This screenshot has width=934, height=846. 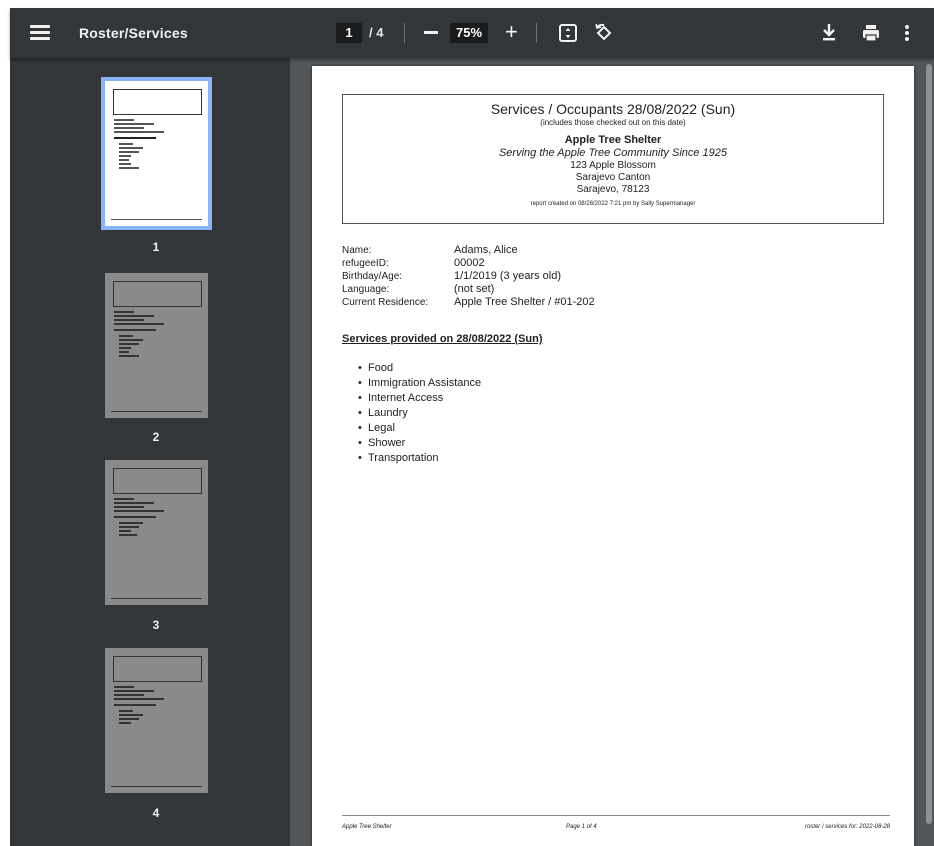 What do you see at coordinates (616, 815) in the screenshot?
I see `footer-divider` at bounding box center [616, 815].